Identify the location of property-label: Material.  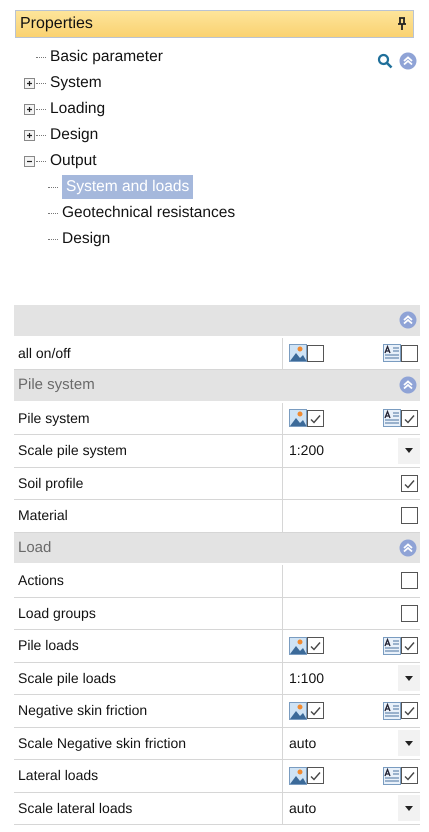
(43, 516).